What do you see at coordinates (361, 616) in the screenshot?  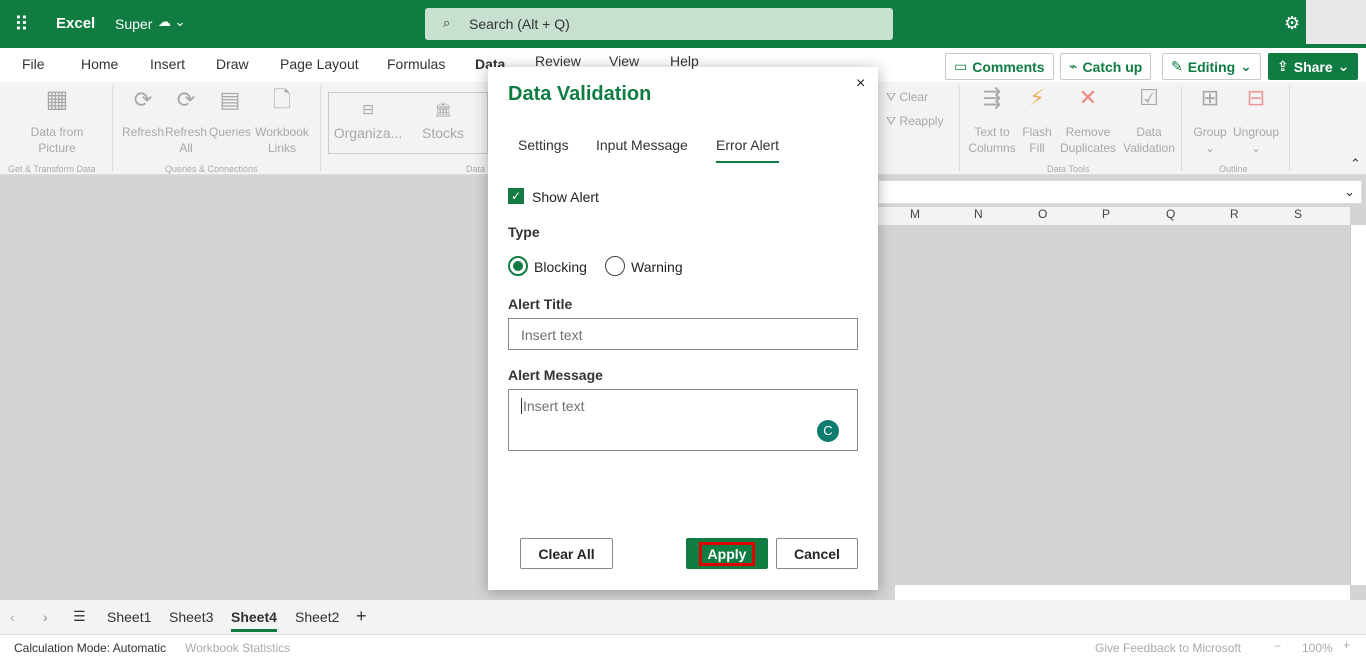 I see `add-sheet-icon: +` at bounding box center [361, 616].